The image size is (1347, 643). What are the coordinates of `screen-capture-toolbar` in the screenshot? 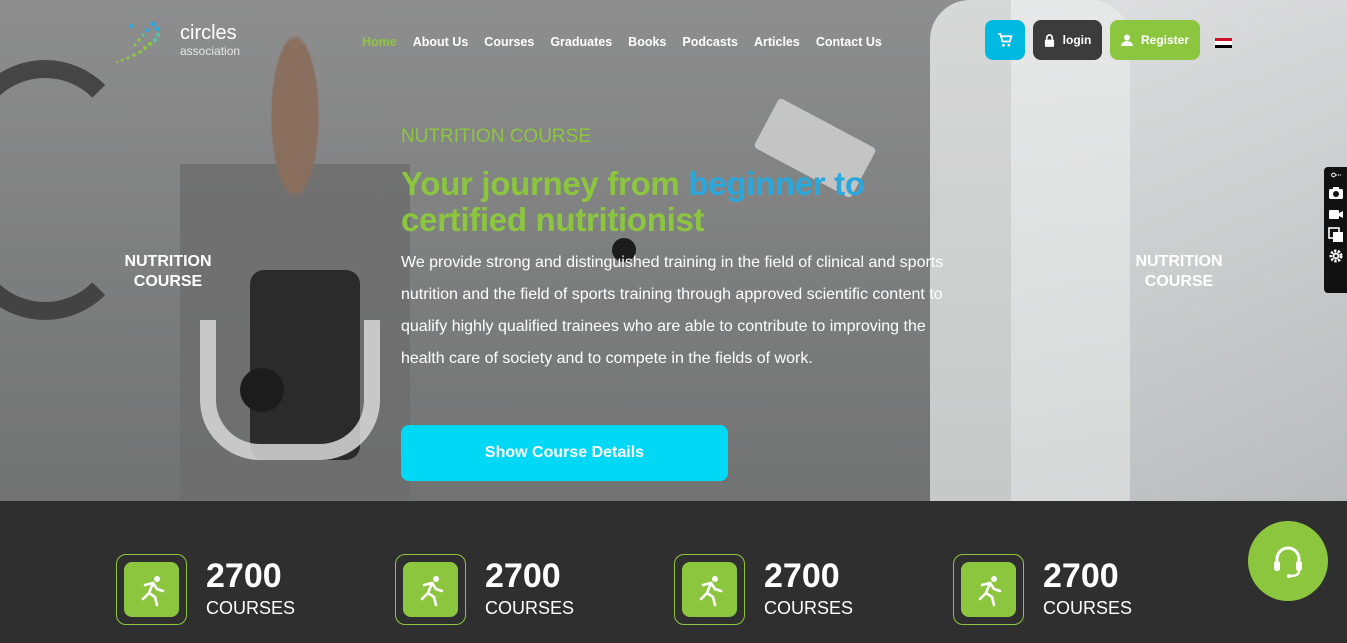 It's located at (1335, 230).